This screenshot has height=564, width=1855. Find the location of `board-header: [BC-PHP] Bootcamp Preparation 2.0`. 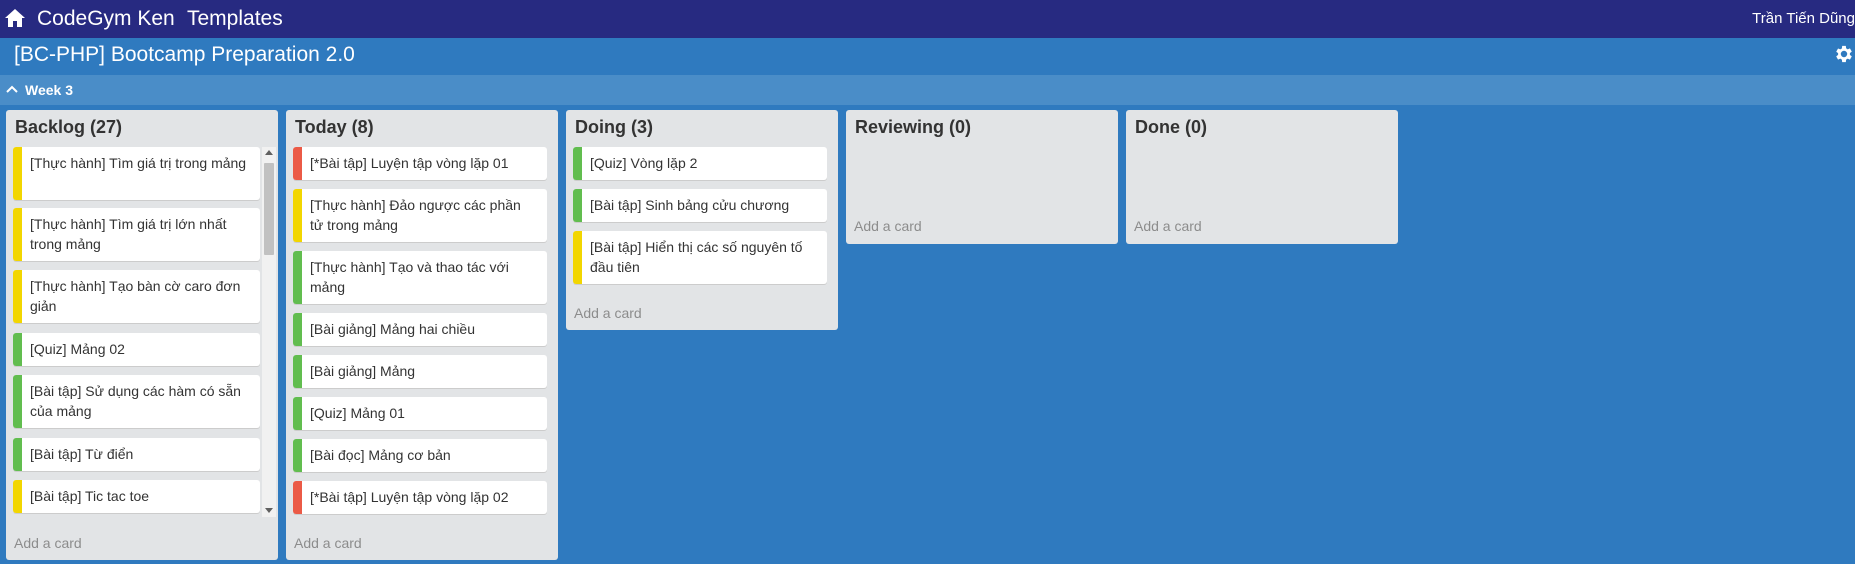

board-header: [BC-PHP] Bootcamp Preparation 2.0 is located at coordinates (927, 56).